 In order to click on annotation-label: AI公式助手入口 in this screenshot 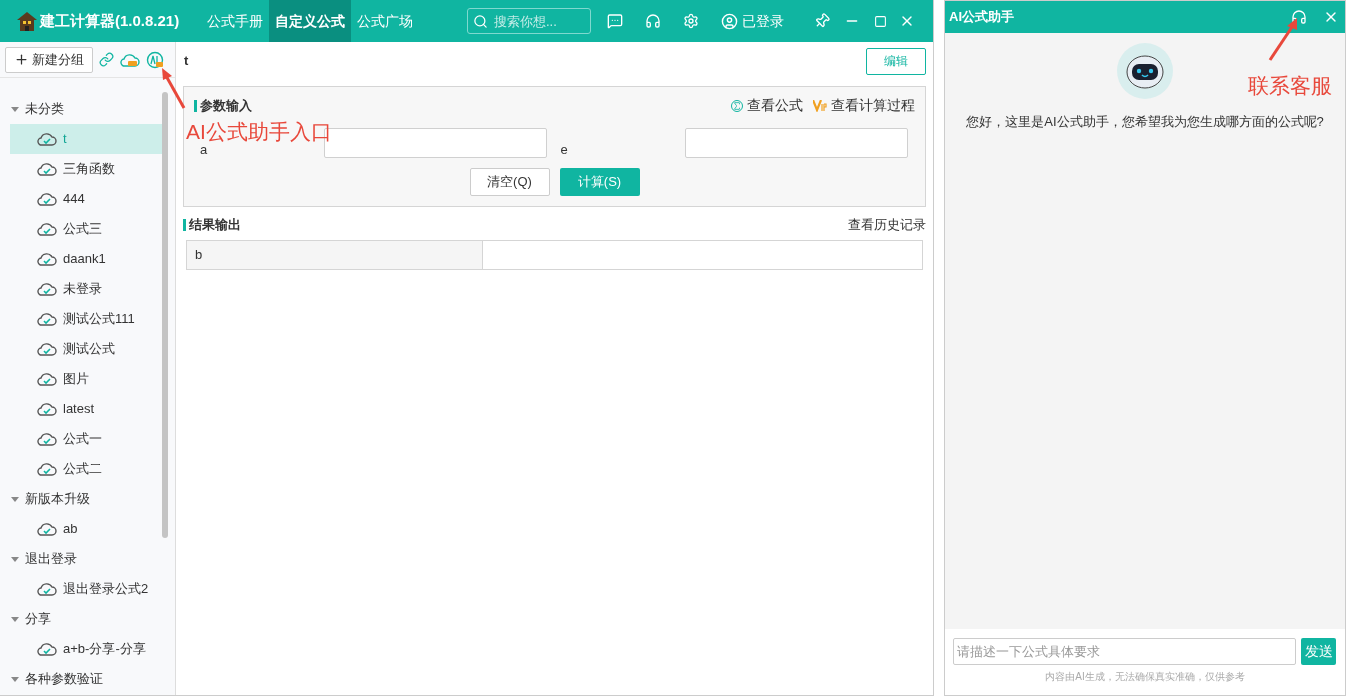, I will do `click(259, 132)`.